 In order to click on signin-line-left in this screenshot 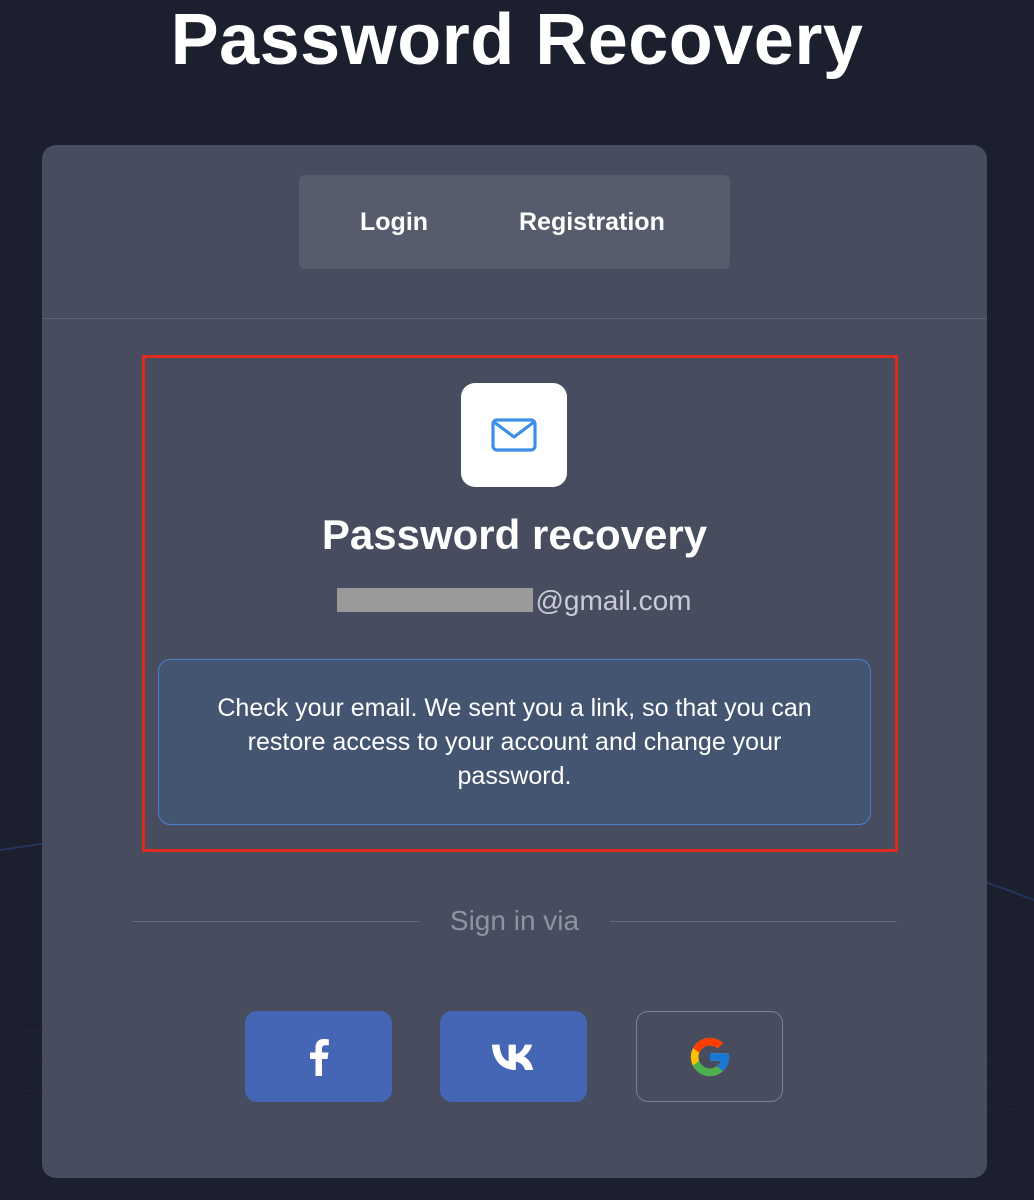, I will do `click(275, 921)`.